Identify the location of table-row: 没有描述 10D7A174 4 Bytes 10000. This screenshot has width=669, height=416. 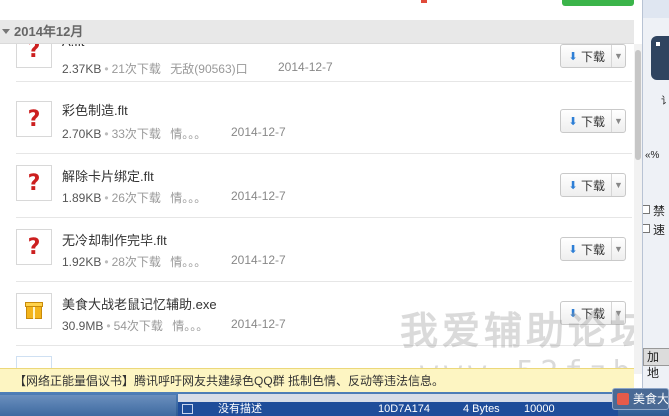
(398, 409).